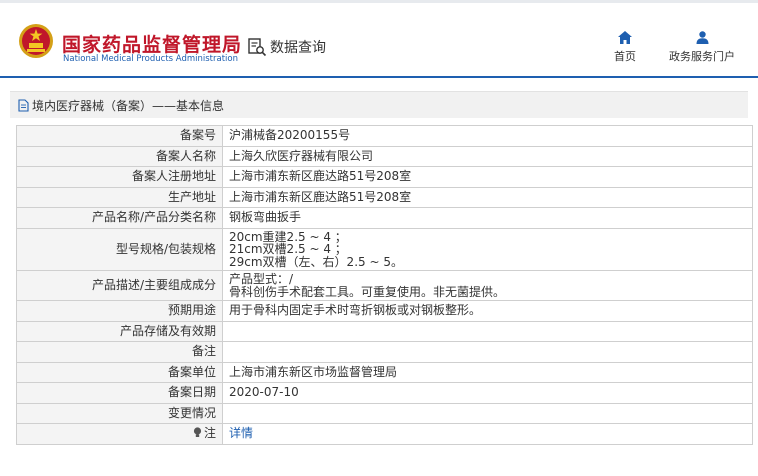 The width and height of the screenshot is (758, 476). I want to click on document-icon, so click(23, 105).